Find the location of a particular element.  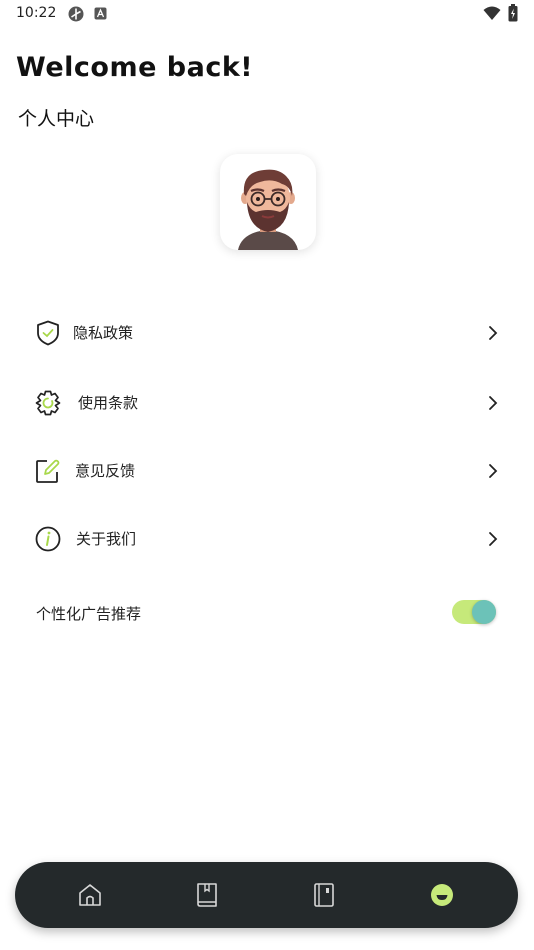

bottom-navigation is located at coordinates (266, 895).